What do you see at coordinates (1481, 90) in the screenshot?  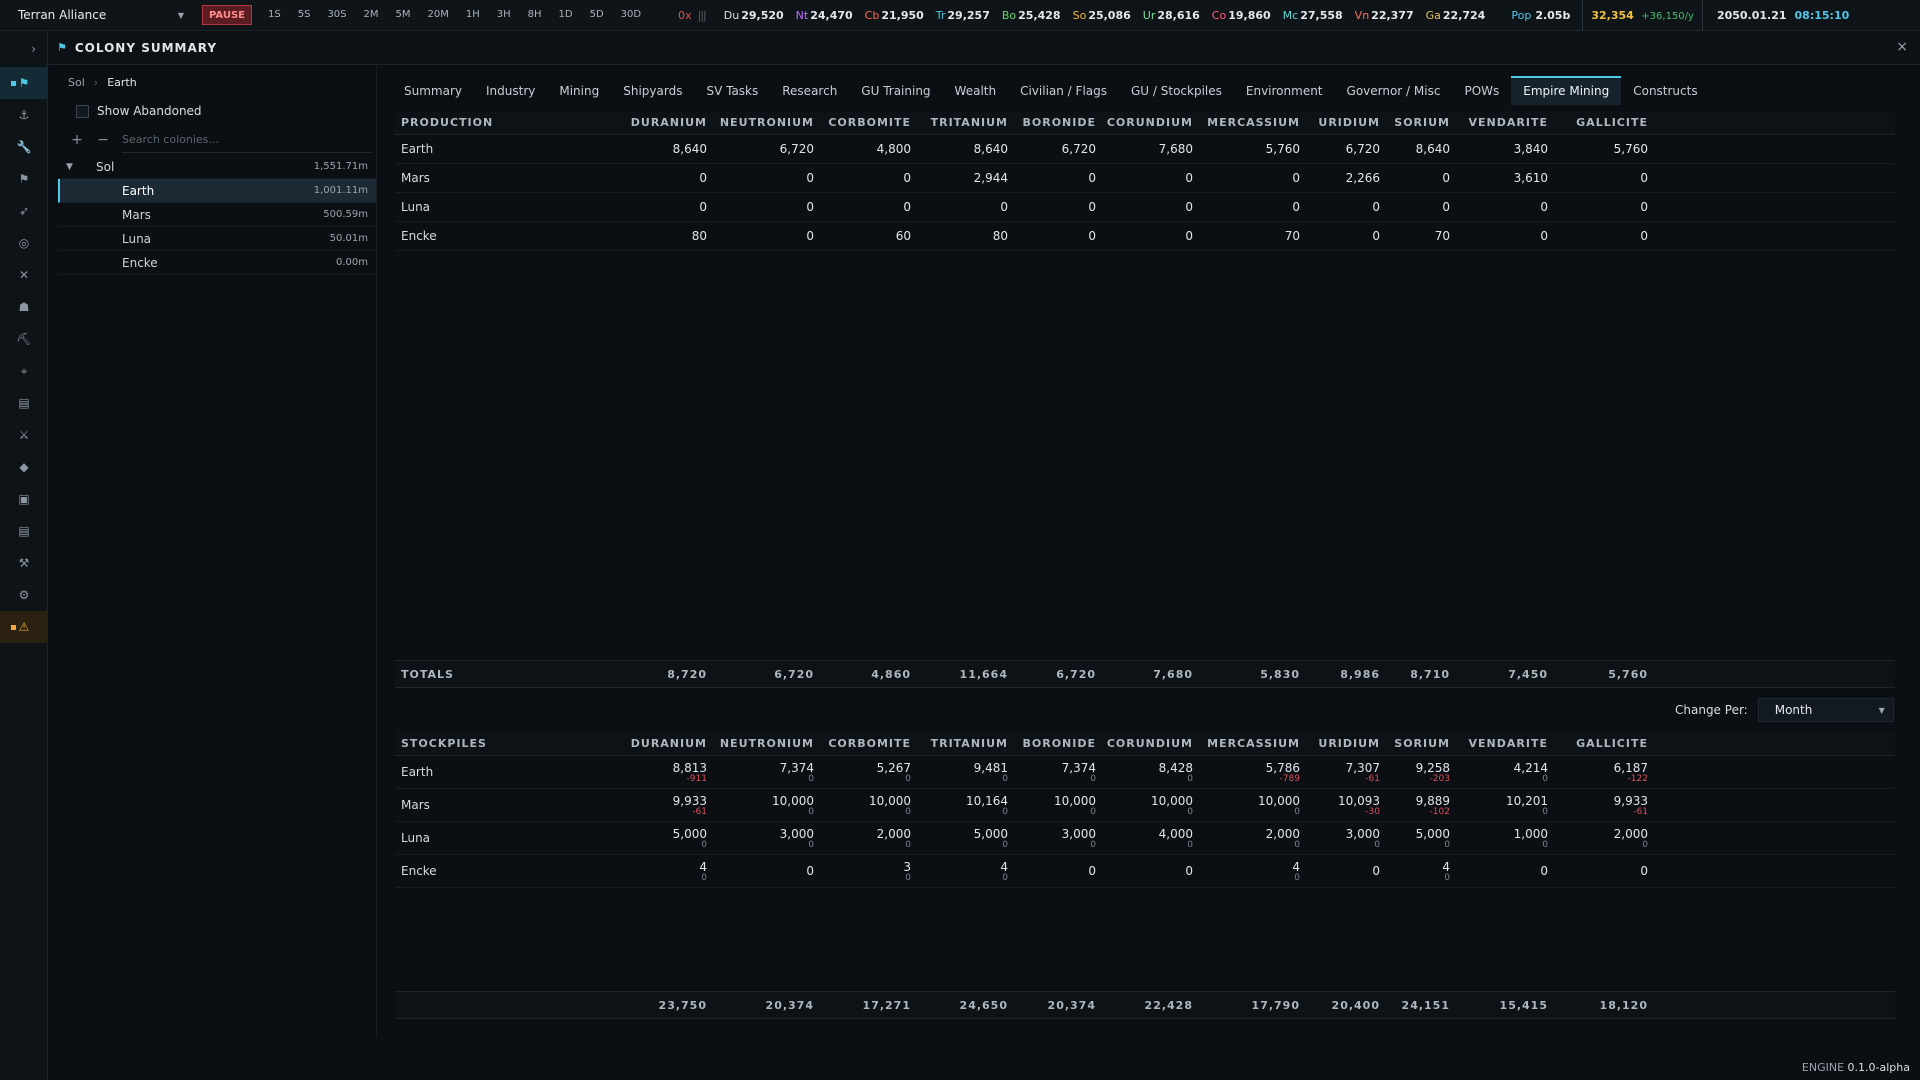 I see `tab-pows: POWs` at bounding box center [1481, 90].